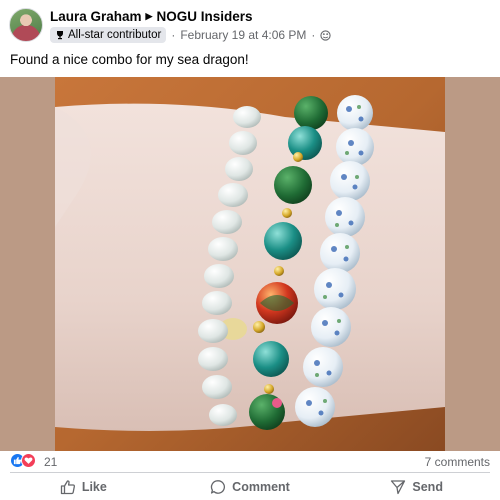 The image size is (500, 500). I want to click on post-actions: Like Comment Send, so click(250, 487).